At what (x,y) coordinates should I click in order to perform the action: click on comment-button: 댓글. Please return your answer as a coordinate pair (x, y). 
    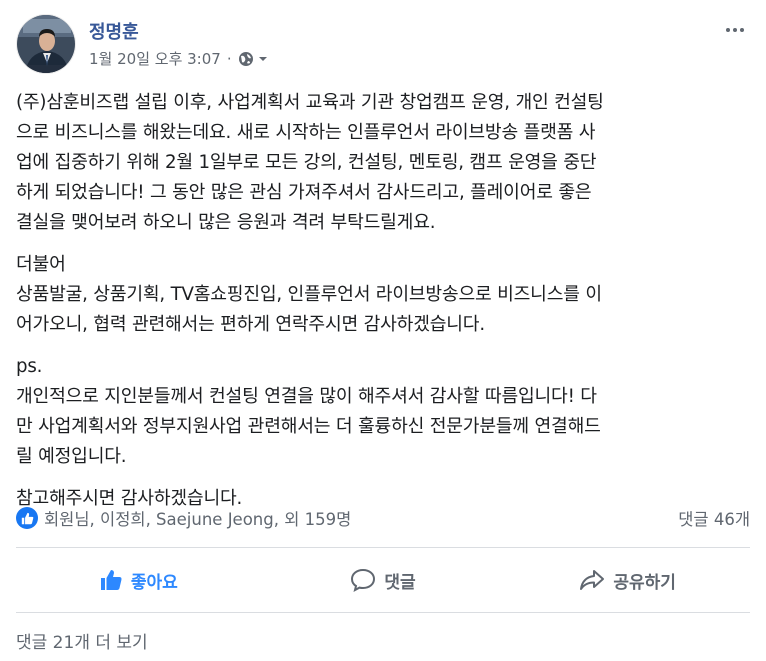
    Looking at the image, I should click on (383, 580).